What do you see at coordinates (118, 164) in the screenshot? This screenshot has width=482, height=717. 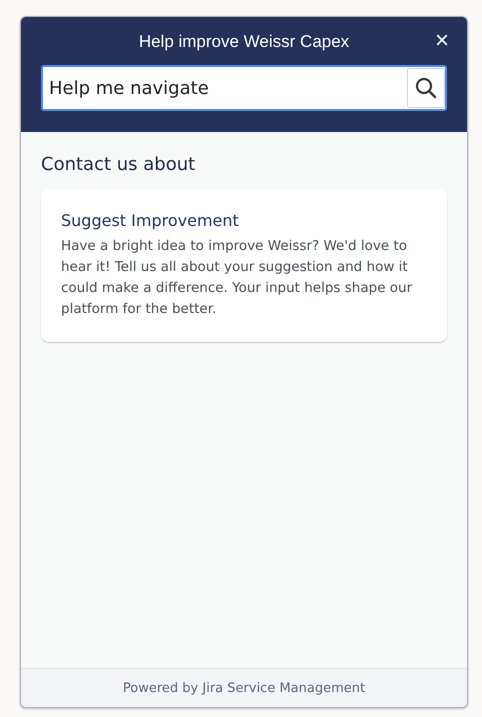 I see `section-heading: Contact us about` at bounding box center [118, 164].